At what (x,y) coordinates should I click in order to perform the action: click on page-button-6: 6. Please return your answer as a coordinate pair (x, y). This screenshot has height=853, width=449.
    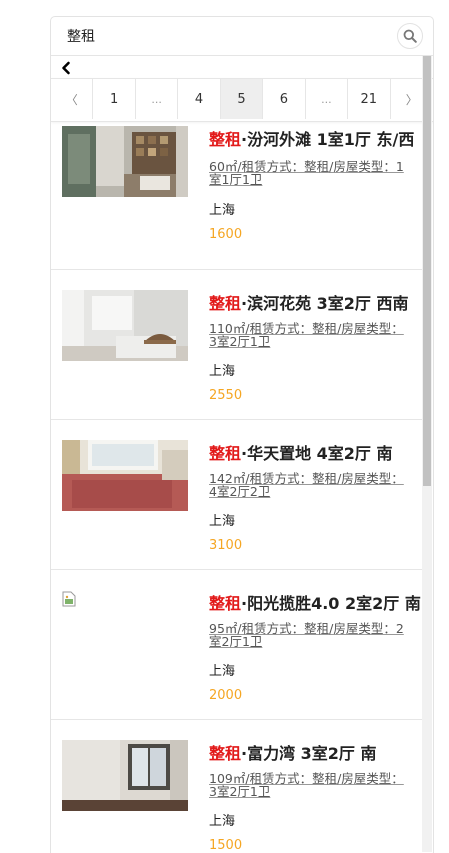
    Looking at the image, I should click on (284, 99).